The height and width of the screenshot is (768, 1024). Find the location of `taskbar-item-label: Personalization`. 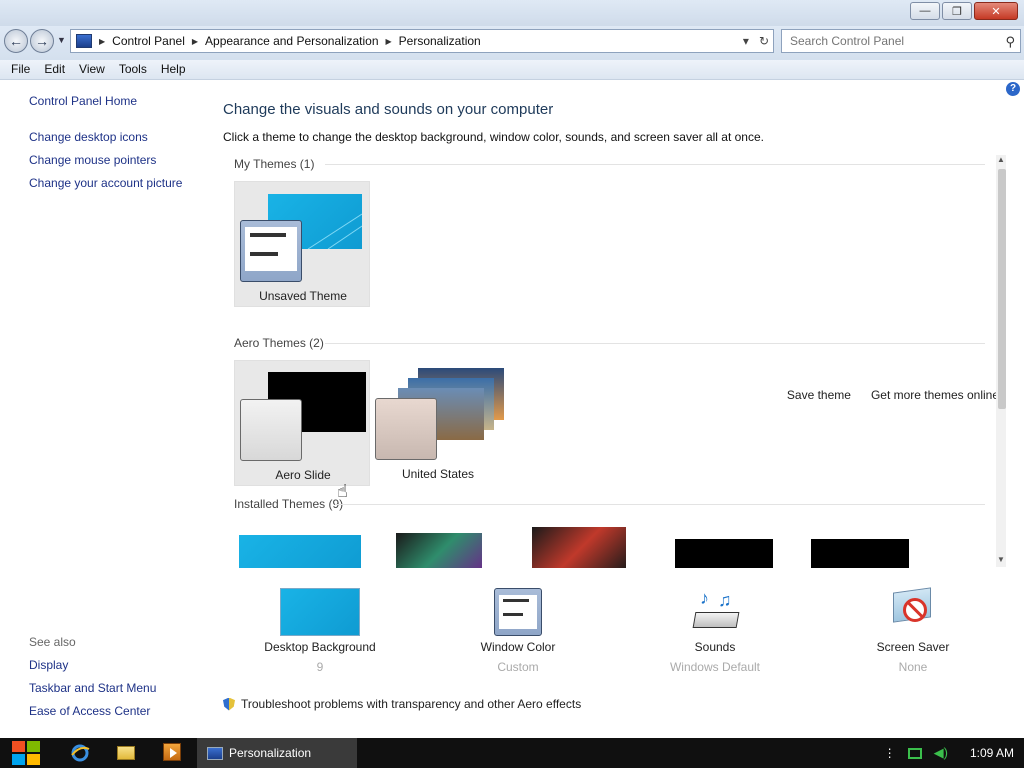

taskbar-item-label: Personalization is located at coordinates (270, 753).